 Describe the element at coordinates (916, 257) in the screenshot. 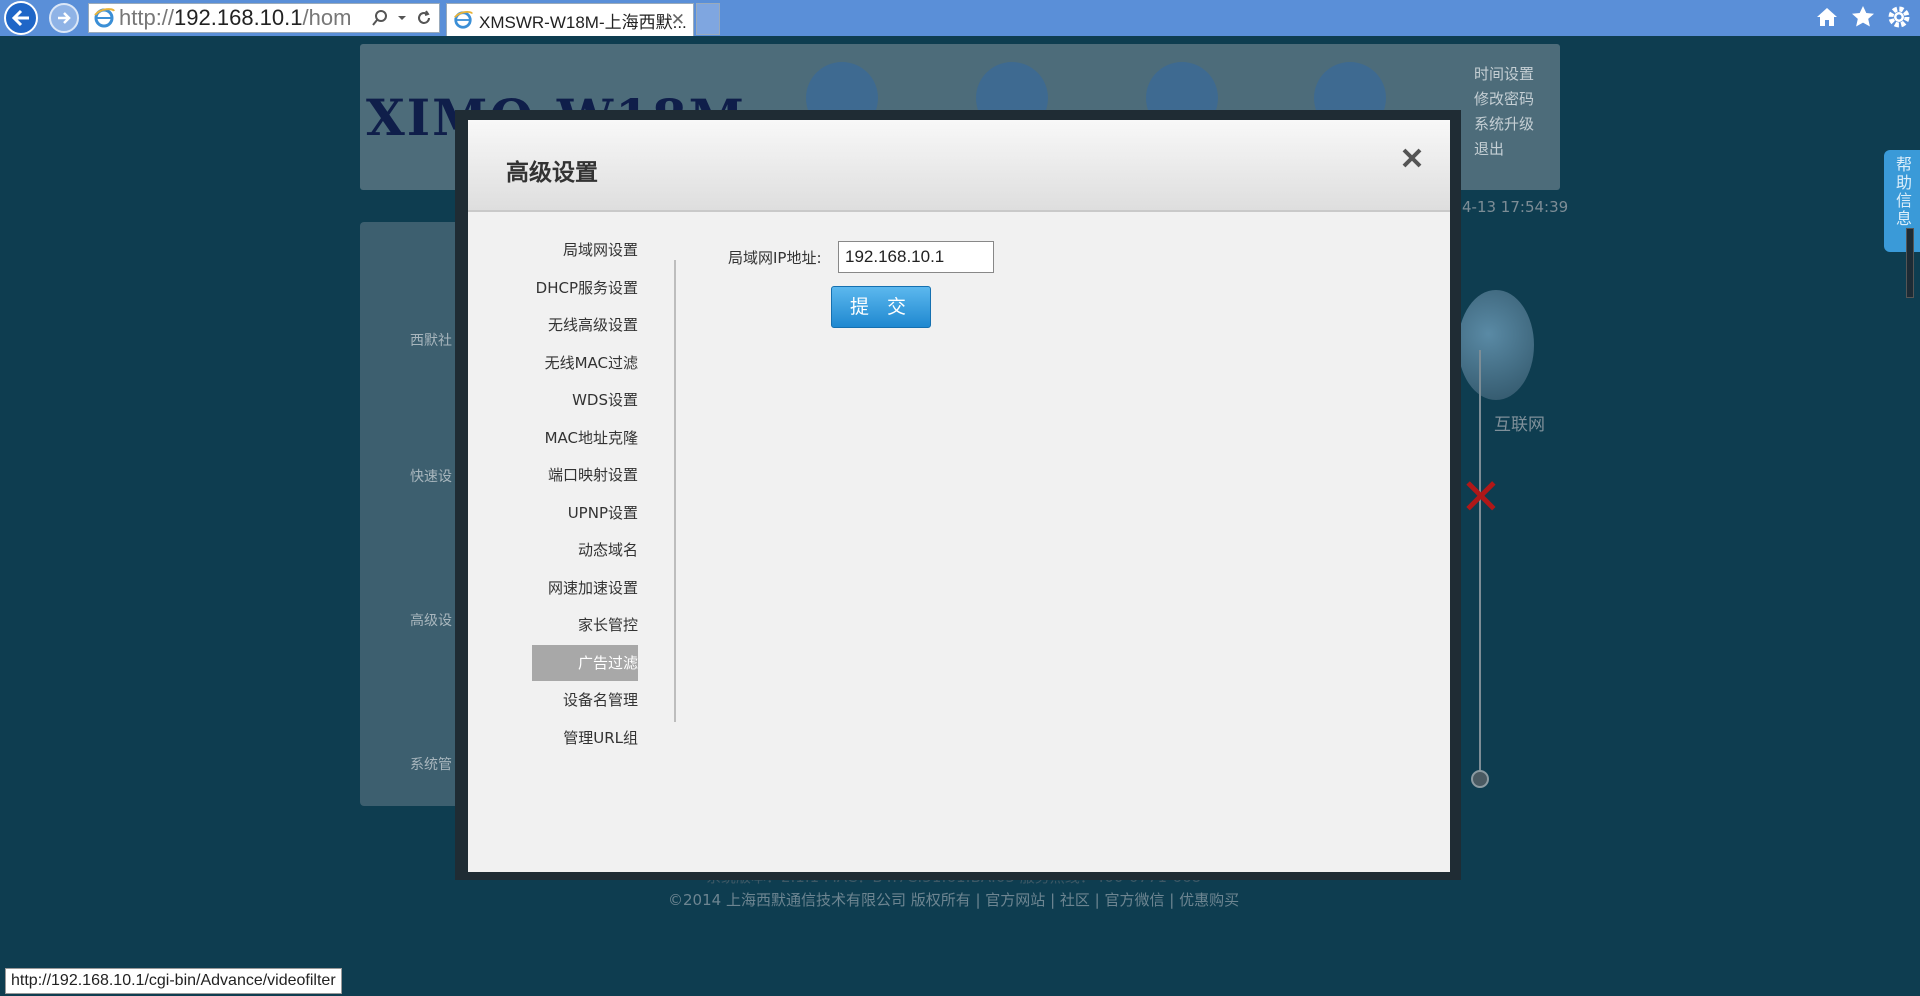

I see `lan-ip-input: 192.168.10.1` at that location.